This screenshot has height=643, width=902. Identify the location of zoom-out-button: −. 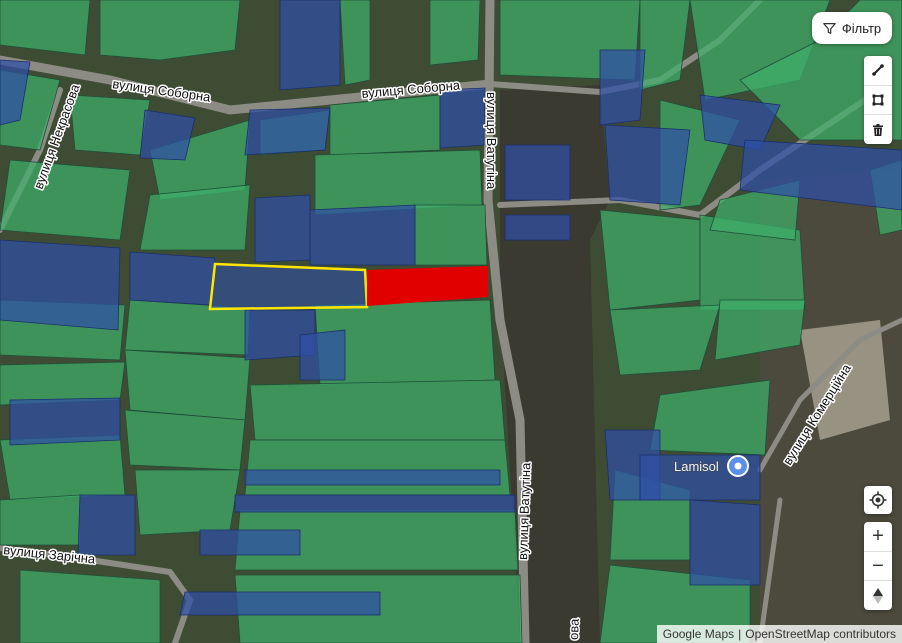
(878, 567).